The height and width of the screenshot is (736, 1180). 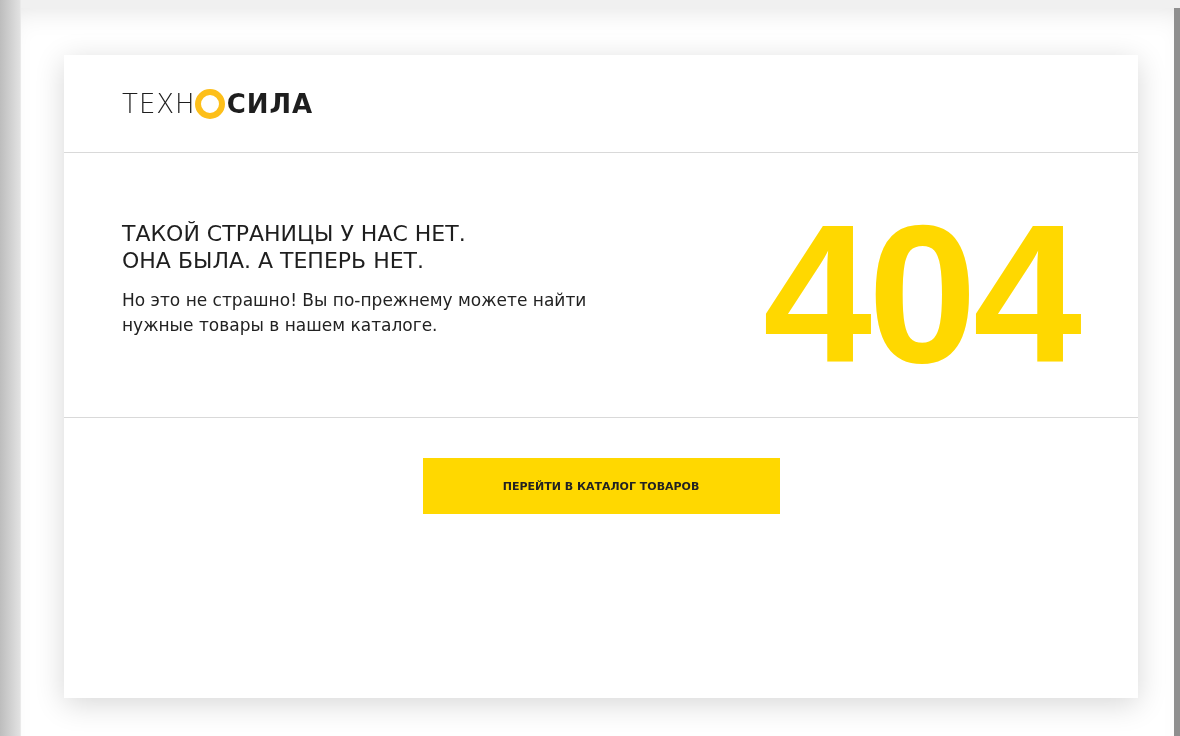 What do you see at coordinates (355, 313) in the screenshot?
I see `message-text: Но это не страшно! Вы по-прежнему можете найти нужные товары в нашем каталоге.` at bounding box center [355, 313].